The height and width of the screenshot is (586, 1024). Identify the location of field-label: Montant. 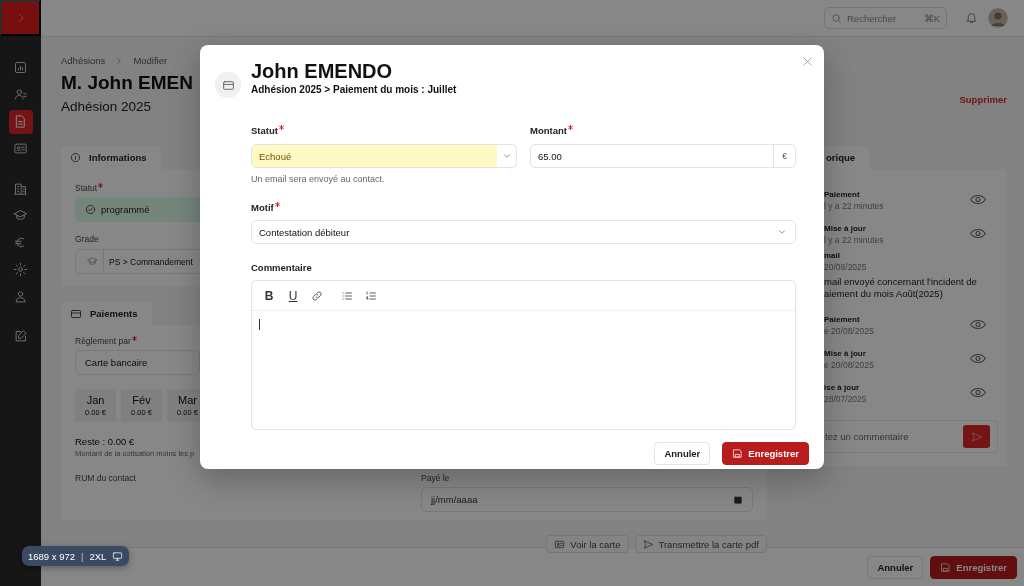
(548, 130).